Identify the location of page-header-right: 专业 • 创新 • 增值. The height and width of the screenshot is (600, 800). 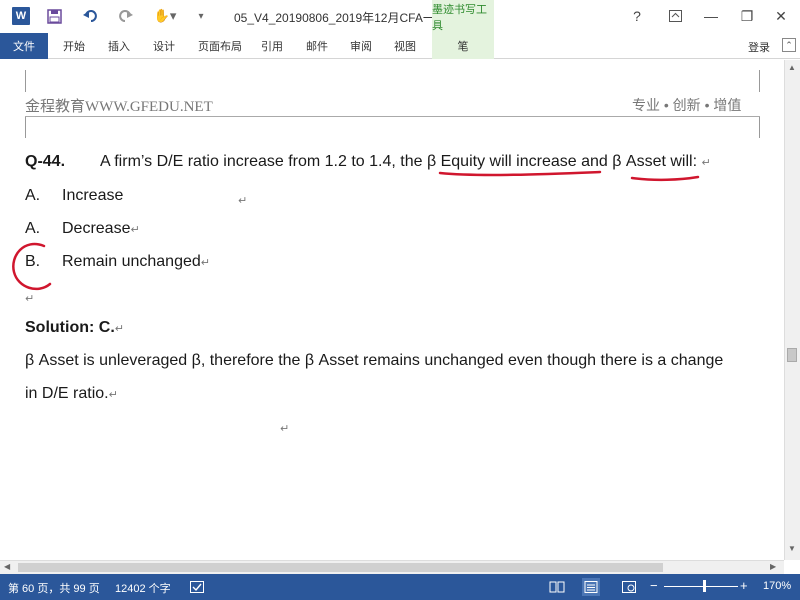
(687, 105).